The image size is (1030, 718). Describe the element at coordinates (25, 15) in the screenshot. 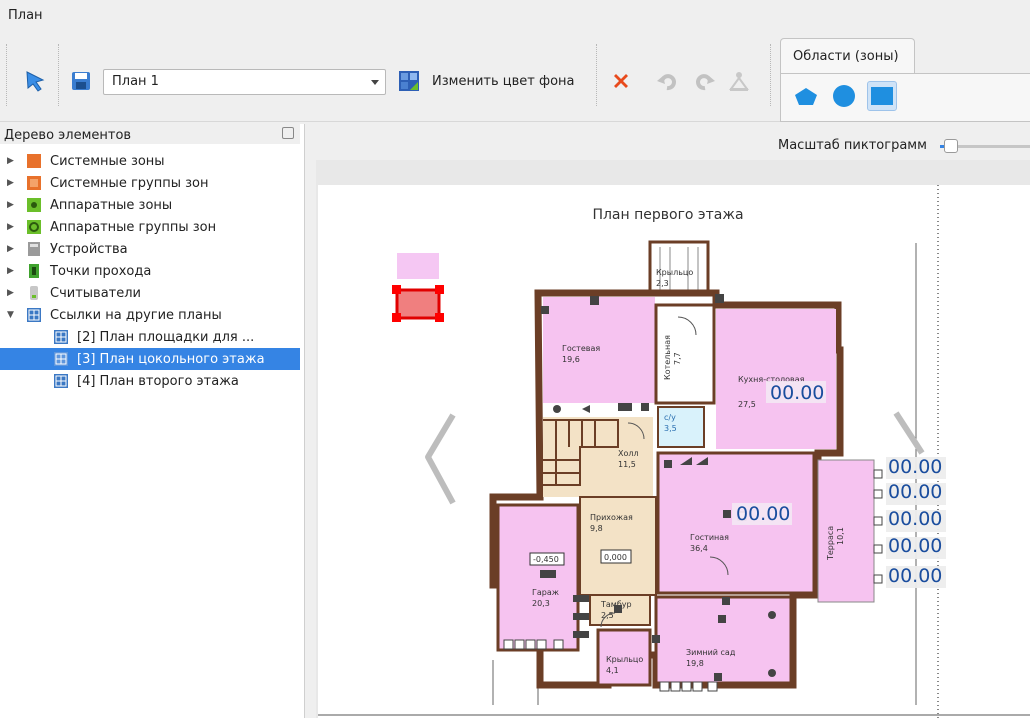

I see `plan-menu: План` at that location.